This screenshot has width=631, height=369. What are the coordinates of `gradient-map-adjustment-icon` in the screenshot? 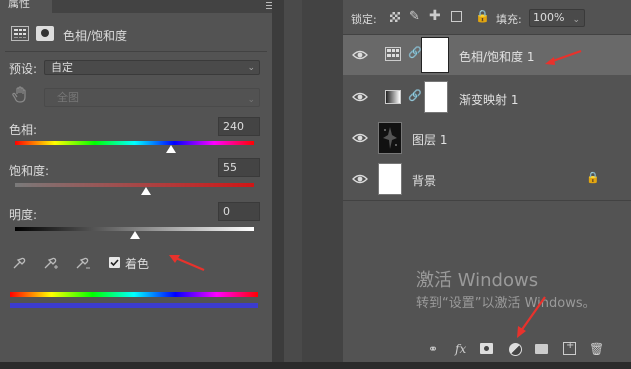 It's located at (393, 97).